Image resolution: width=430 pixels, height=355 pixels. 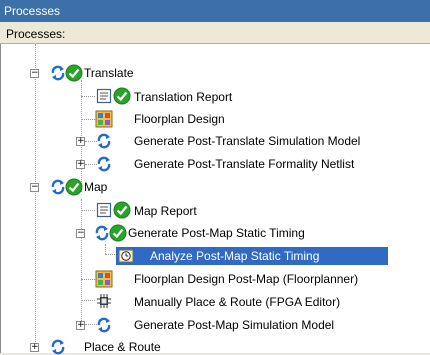 I want to click on tree-item-gen-post-translate-sim: Generate Post-Translate Simulation Model, so click(x=247, y=141).